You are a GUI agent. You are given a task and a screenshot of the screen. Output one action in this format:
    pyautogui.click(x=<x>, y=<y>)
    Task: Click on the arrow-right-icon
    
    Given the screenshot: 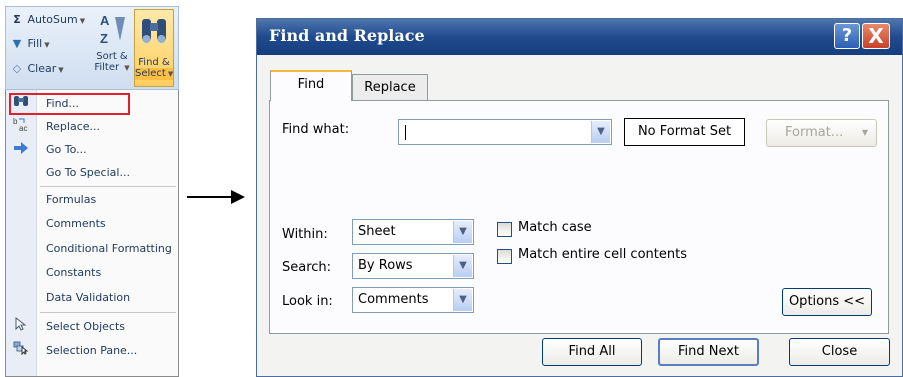 What is the action you would take?
    pyautogui.click(x=21, y=150)
    